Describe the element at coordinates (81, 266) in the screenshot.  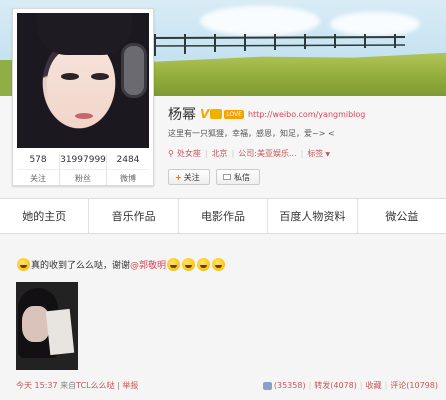
I see `post-text: 真的收到了么么哒，谢谢` at that location.